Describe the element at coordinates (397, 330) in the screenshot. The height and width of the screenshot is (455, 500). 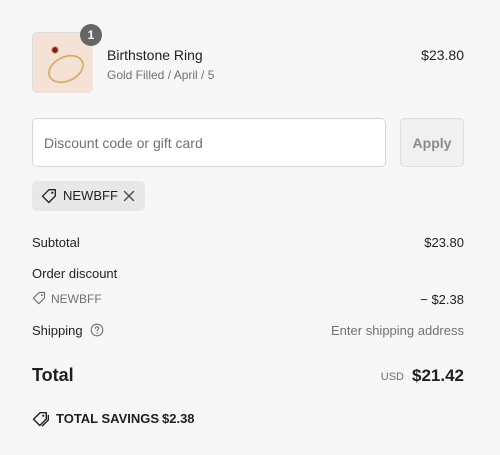
I see `shipping-value: Enter shipping address` at that location.